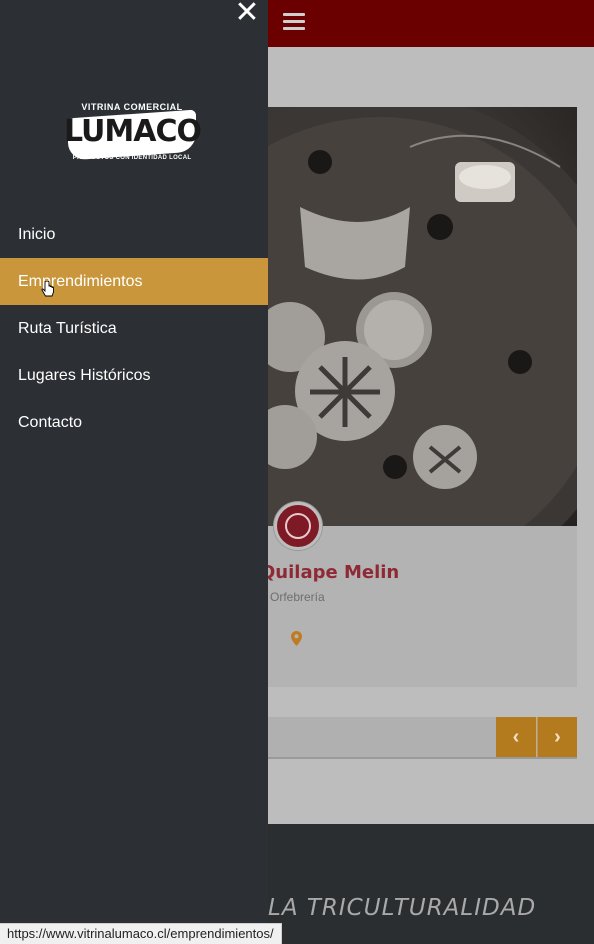 This screenshot has height=944, width=594. I want to click on card-title: Quilape Melin, so click(329, 572).